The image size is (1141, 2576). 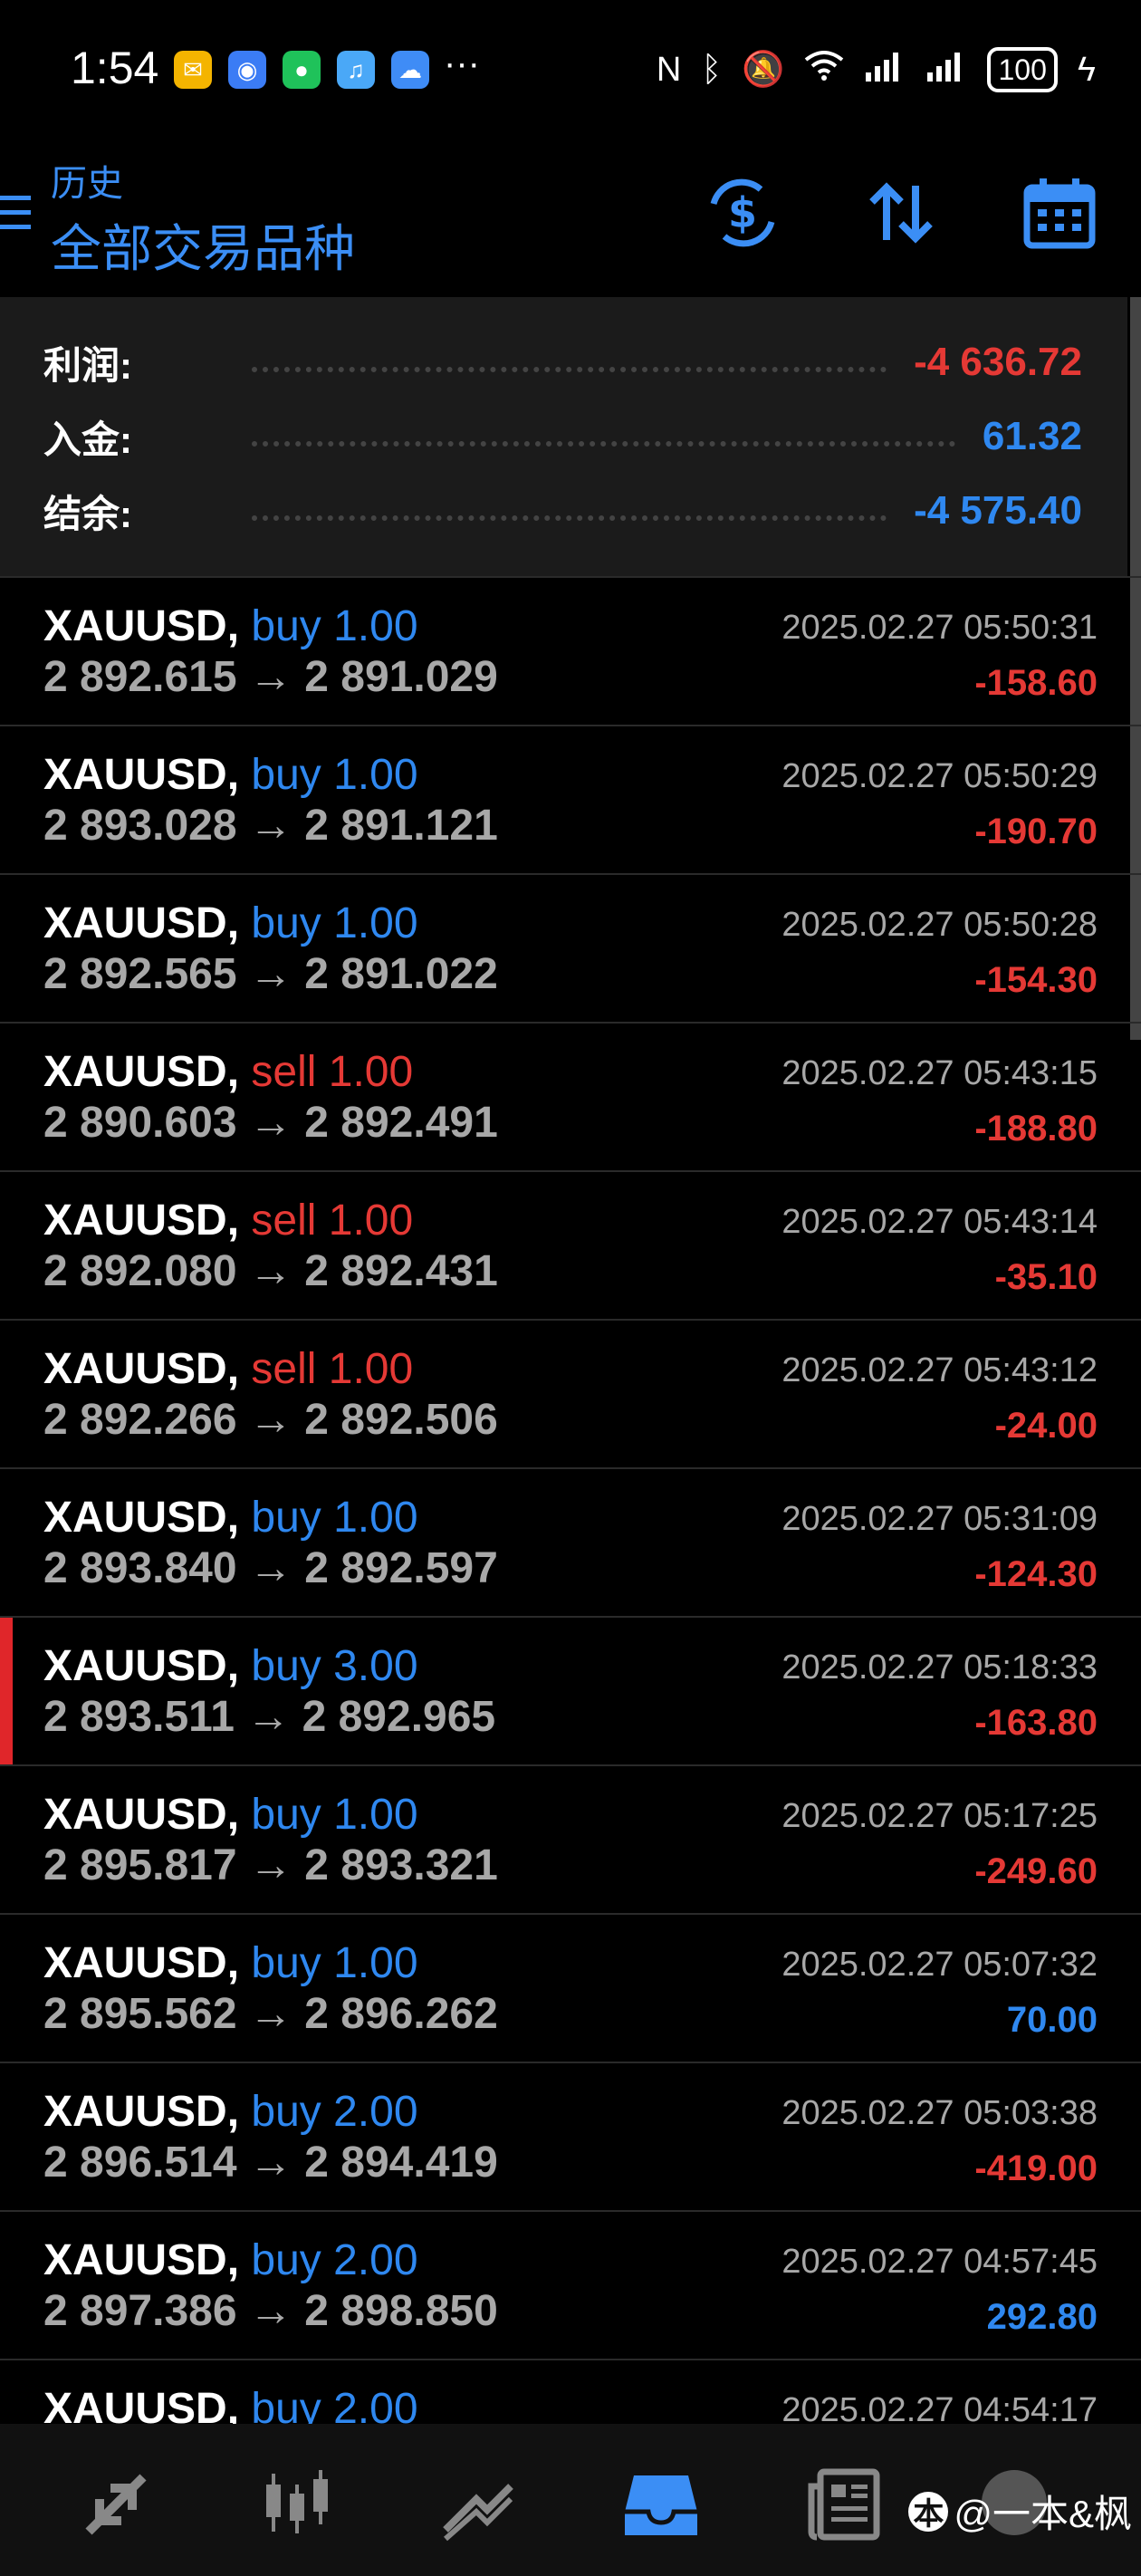 I want to click on trade-time: 2025.02.27 05:07:32, so click(x=940, y=1965).